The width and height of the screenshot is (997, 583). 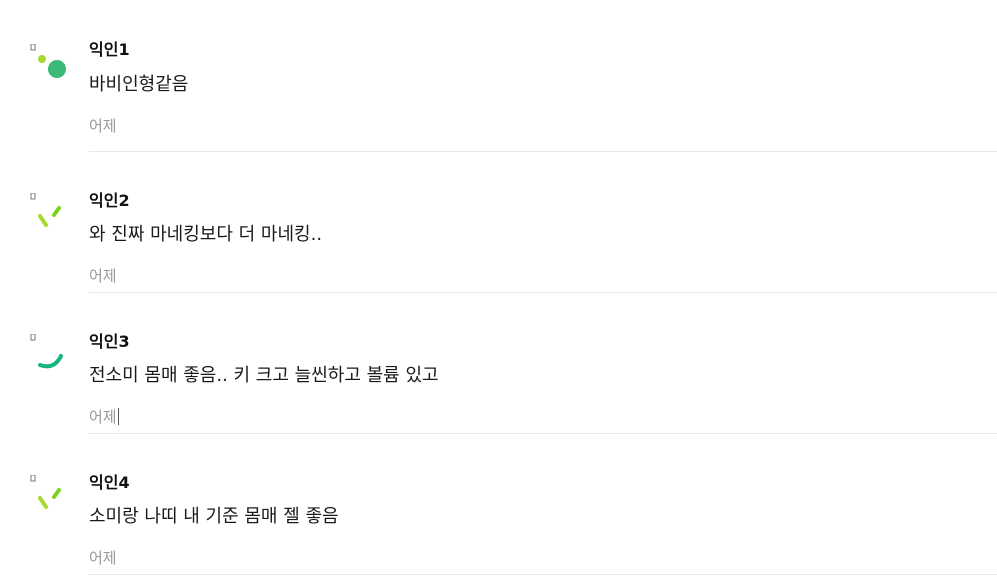 What do you see at coordinates (109, 341) in the screenshot?
I see `comment-author: 익인3` at bounding box center [109, 341].